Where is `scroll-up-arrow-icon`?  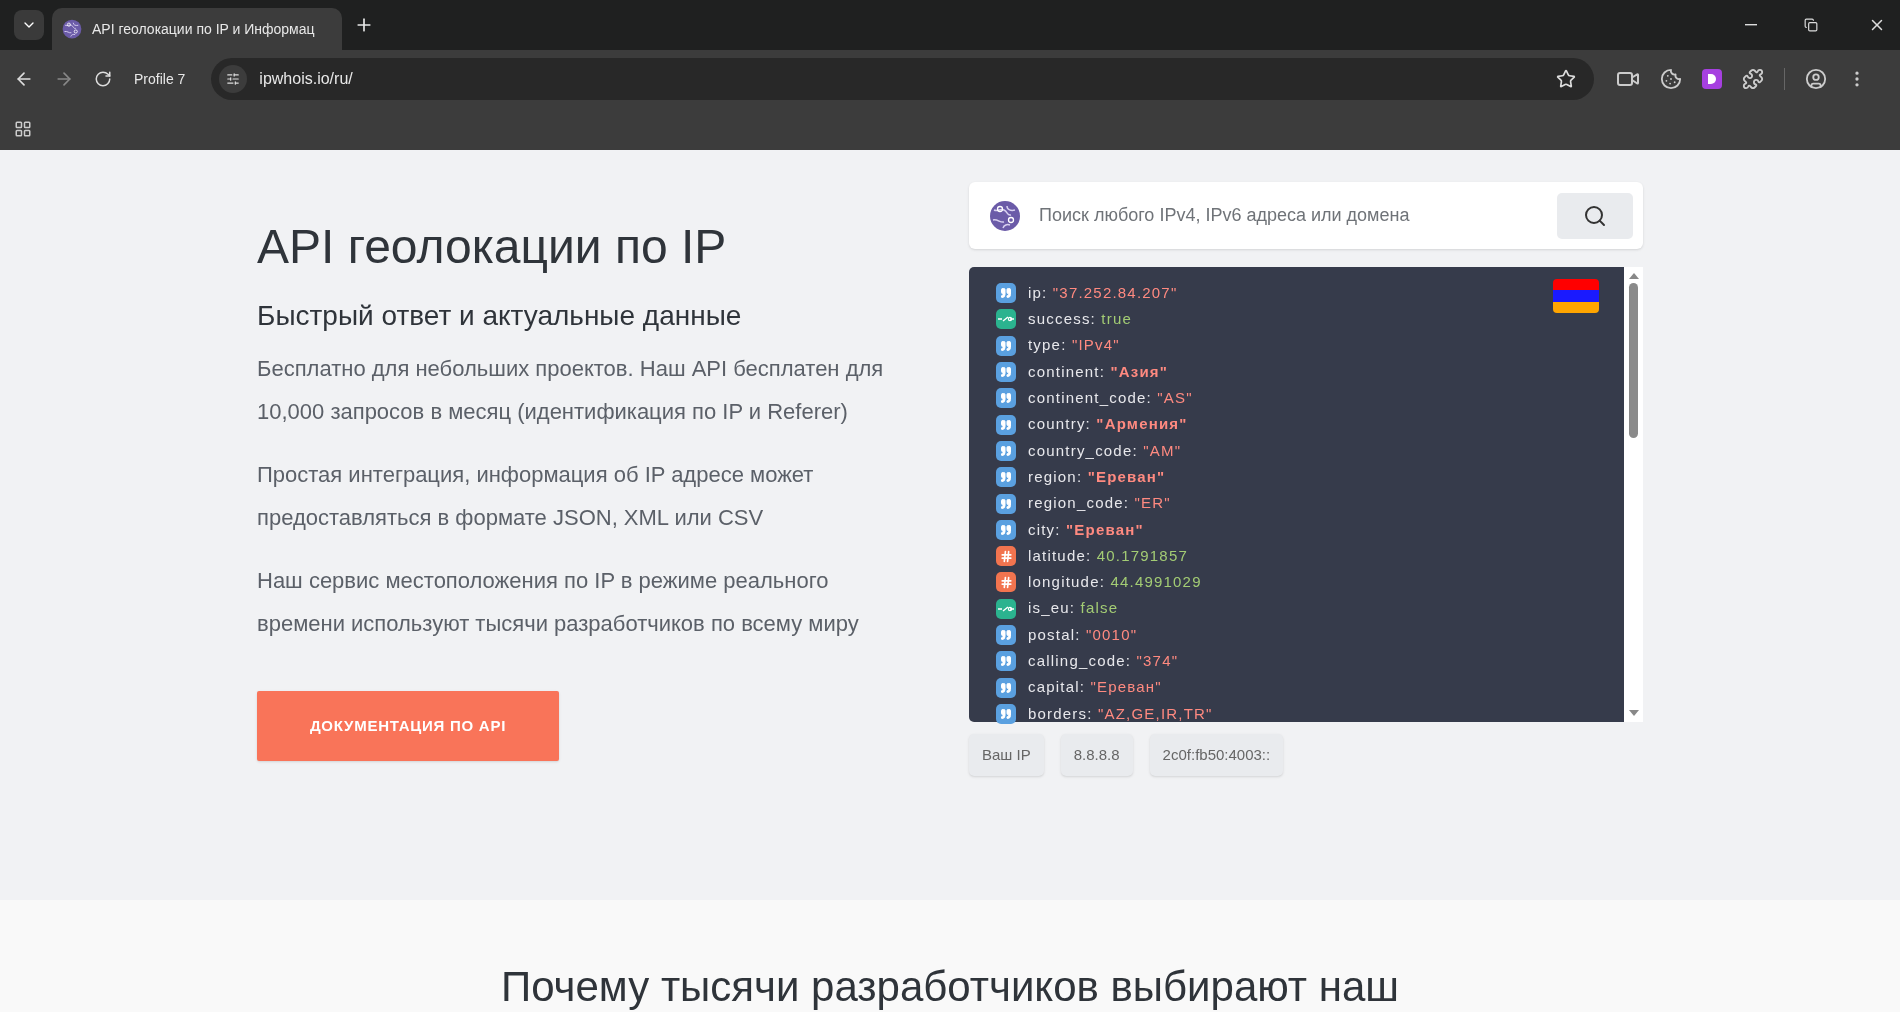
scroll-up-arrow-icon is located at coordinates (1633, 276).